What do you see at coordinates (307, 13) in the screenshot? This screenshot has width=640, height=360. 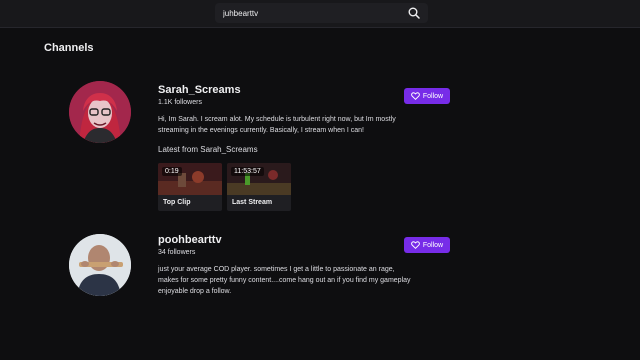 I see `search-input` at bounding box center [307, 13].